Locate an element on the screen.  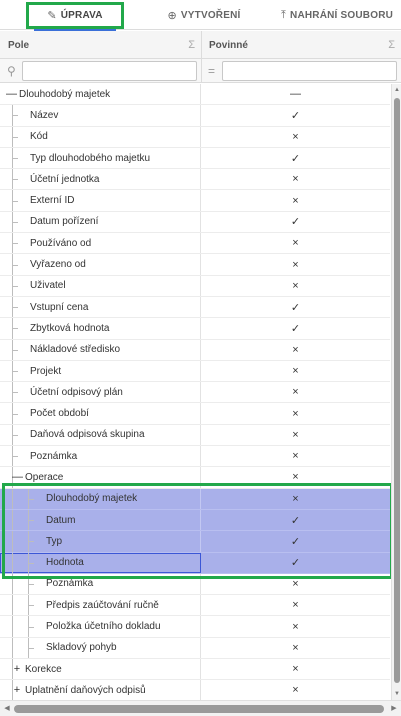
povinne-cell: — is located at coordinates (295, 94).